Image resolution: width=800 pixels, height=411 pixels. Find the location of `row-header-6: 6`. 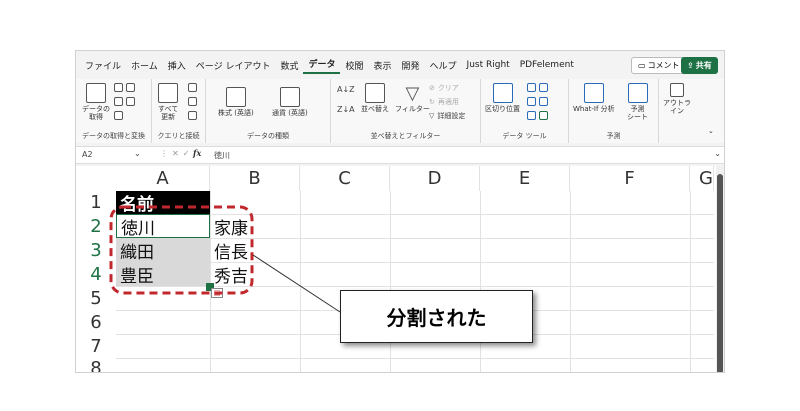

row-header-6: 6 is located at coordinates (96, 322).